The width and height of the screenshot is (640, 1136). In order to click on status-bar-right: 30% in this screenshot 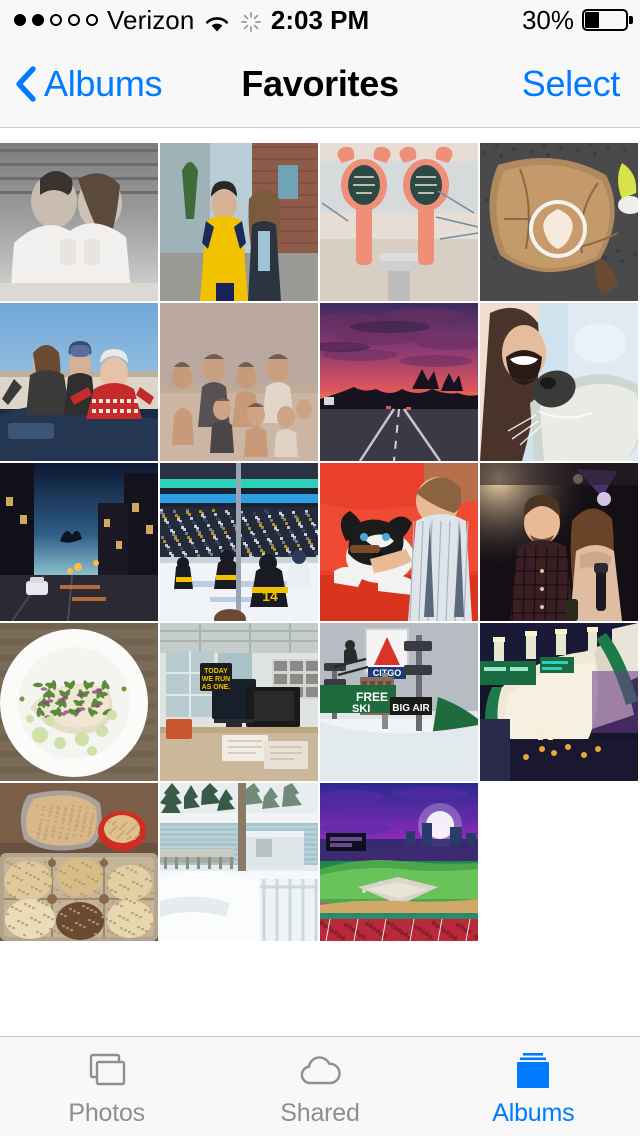, I will do `click(577, 20)`.